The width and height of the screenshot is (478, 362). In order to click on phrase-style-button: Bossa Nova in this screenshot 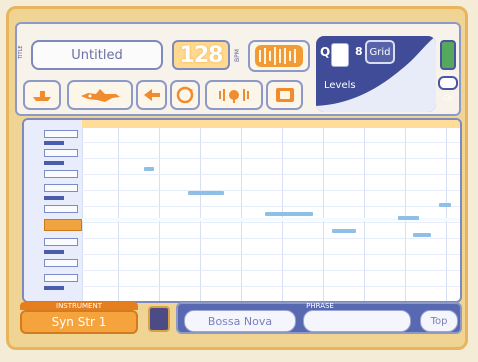, I will do `click(240, 321)`.